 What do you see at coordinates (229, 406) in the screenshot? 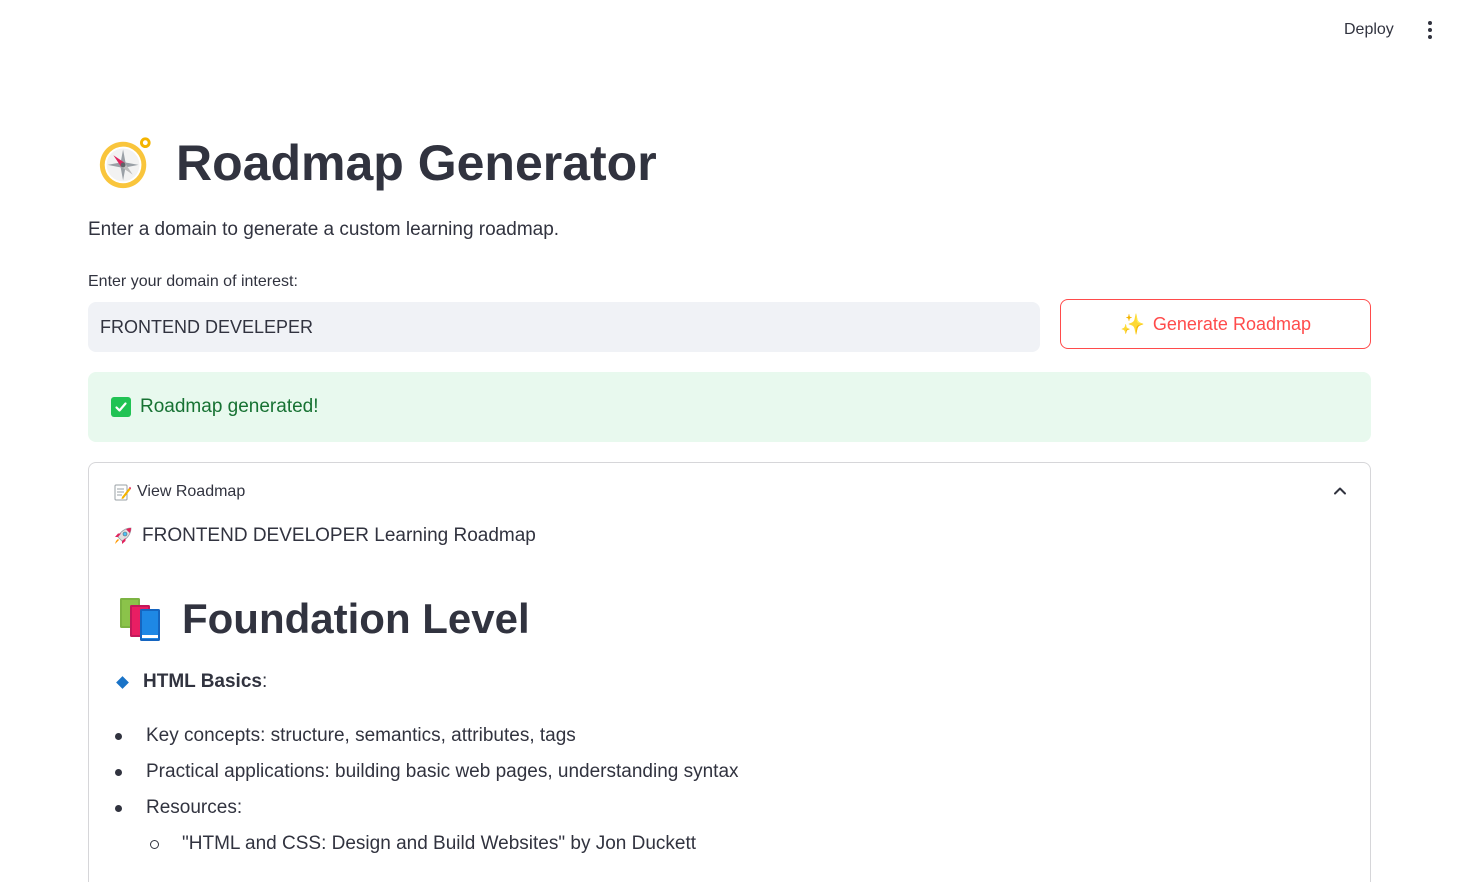
I see `success-text: Roadmap generated!` at bounding box center [229, 406].